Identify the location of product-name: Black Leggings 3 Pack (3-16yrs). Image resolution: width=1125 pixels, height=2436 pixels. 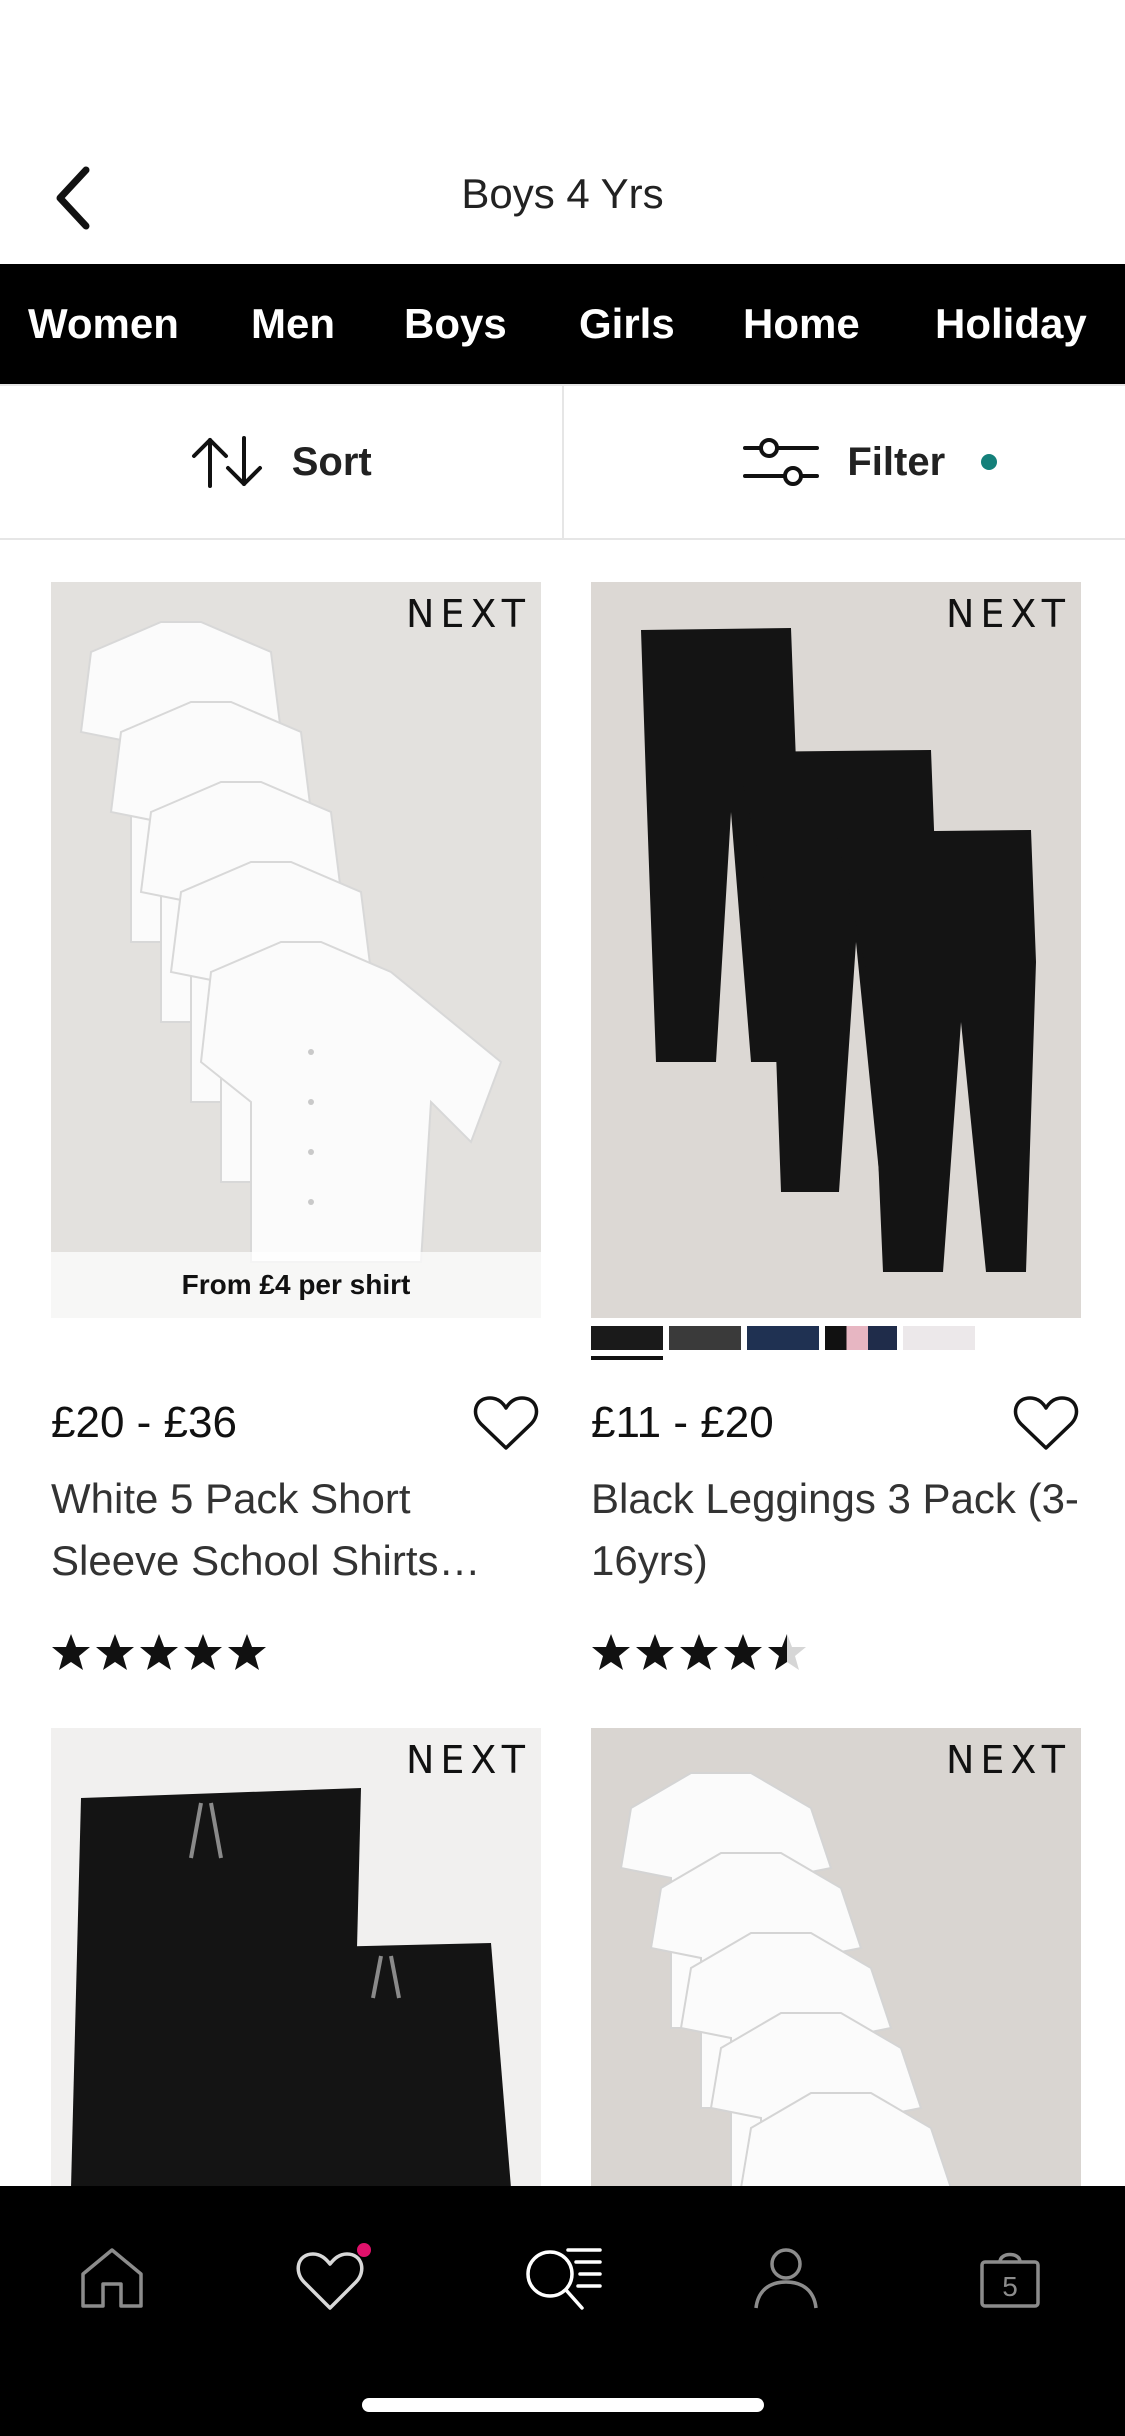
(836, 1530).